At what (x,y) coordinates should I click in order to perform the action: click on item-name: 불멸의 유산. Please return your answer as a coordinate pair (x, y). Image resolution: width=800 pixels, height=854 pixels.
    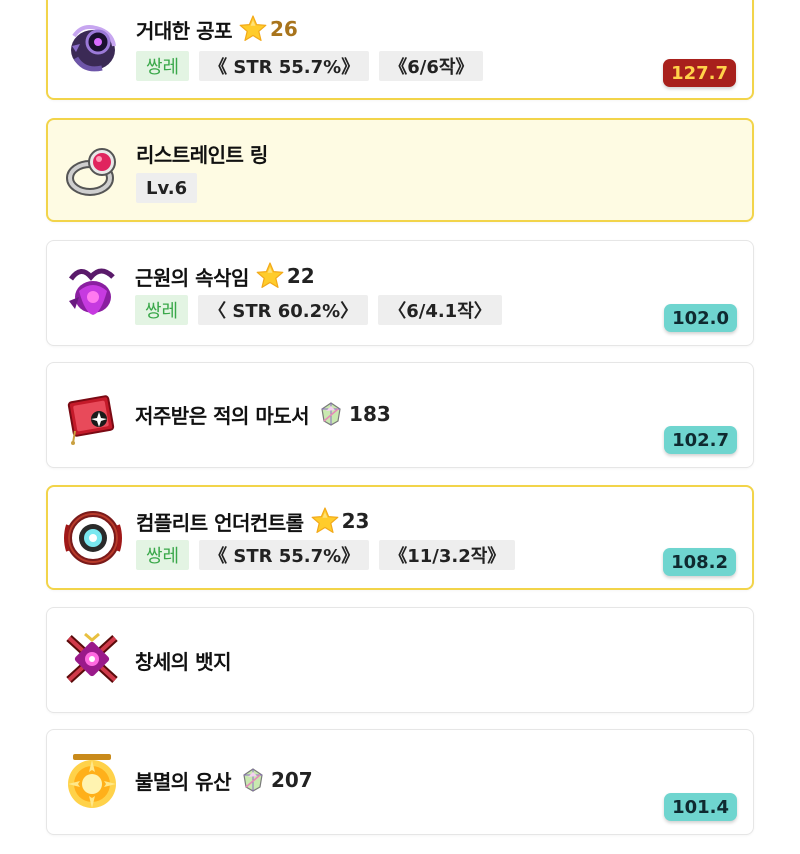
    Looking at the image, I should click on (183, 781).